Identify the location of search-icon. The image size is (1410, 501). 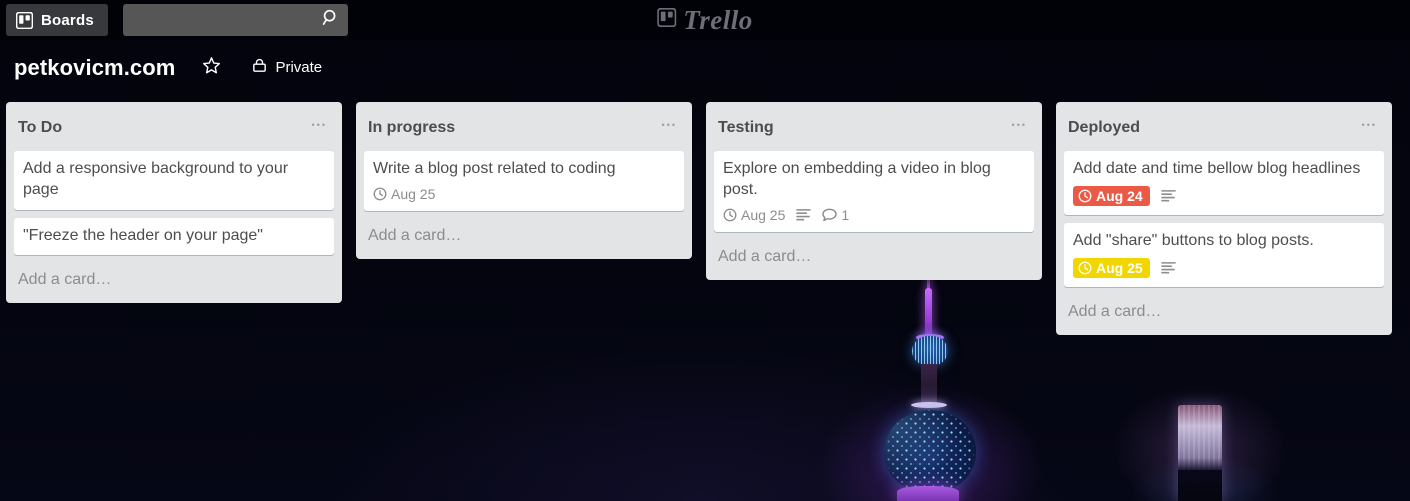
(331, 20).